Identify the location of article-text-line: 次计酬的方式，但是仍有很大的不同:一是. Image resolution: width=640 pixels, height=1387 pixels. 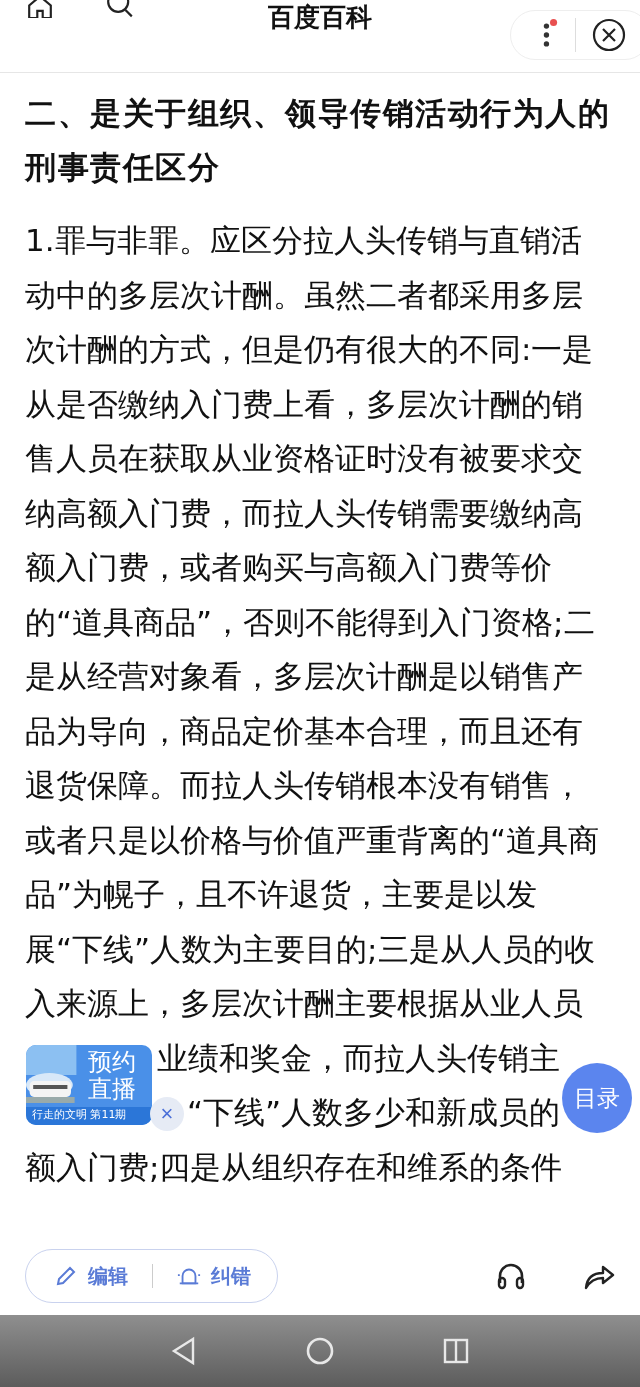
(309, 349).